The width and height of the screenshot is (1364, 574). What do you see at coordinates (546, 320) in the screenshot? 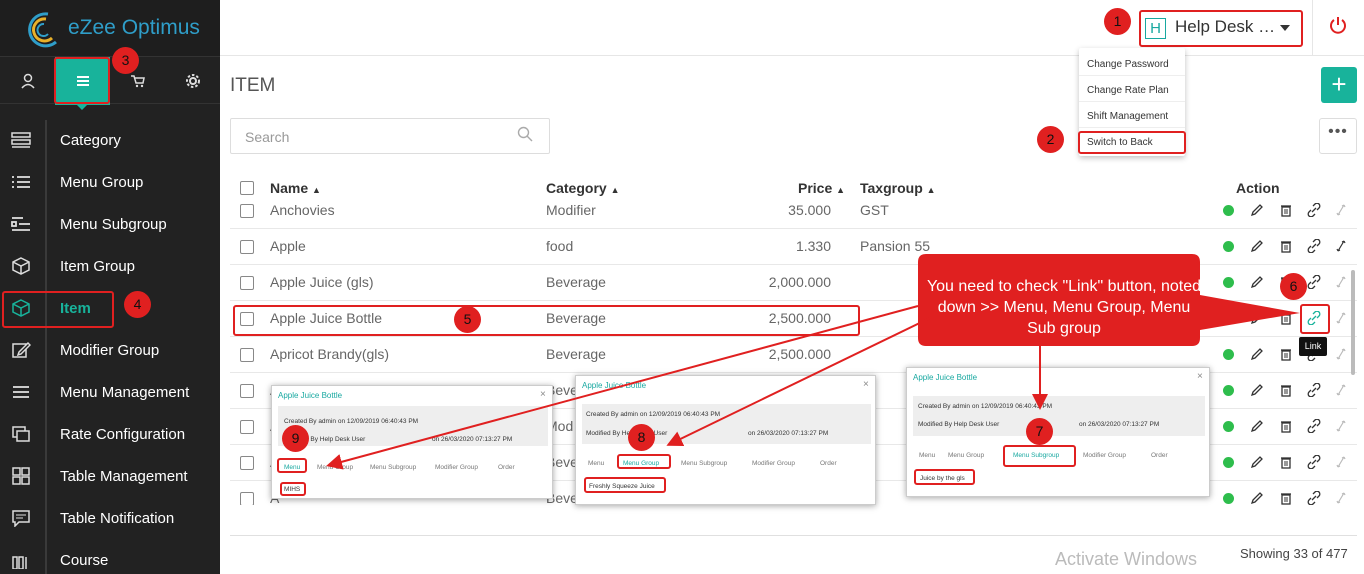
I see `highlight-row` at bounding box center [546, 320].